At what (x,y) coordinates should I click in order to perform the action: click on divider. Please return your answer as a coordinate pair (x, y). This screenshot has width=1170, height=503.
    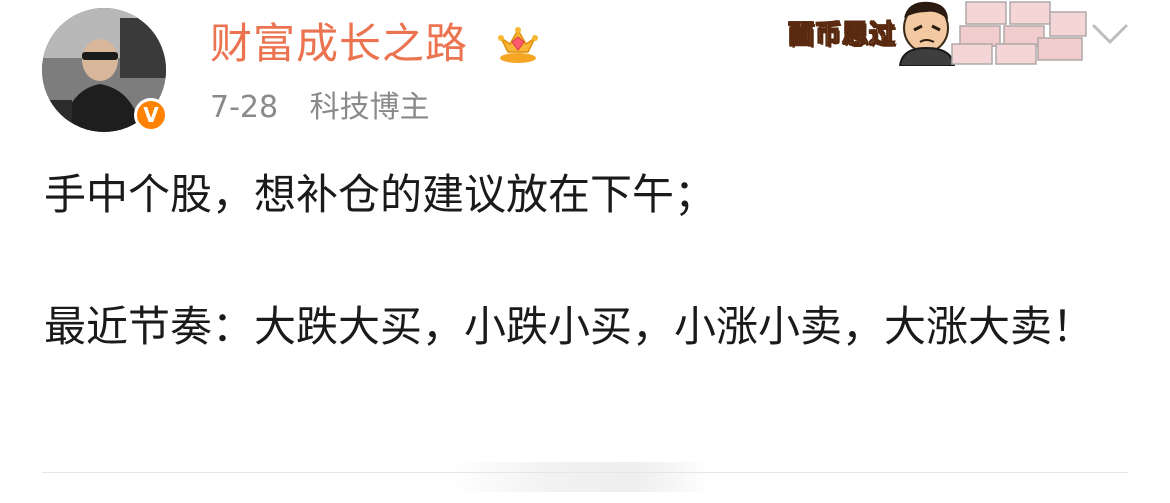
    Looking at the image, I should click on (585, 472).